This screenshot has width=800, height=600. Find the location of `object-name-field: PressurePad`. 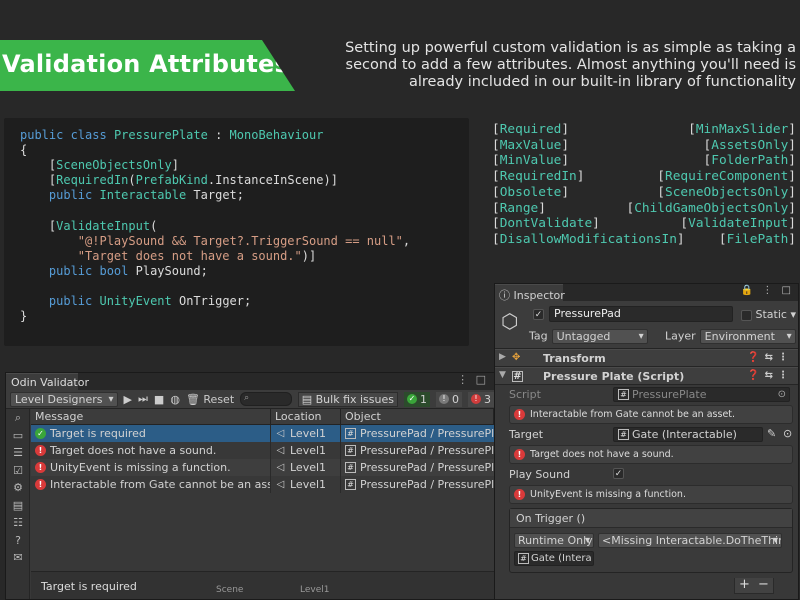

object-name-field: PressurePad is located at coordinates (641, 314).